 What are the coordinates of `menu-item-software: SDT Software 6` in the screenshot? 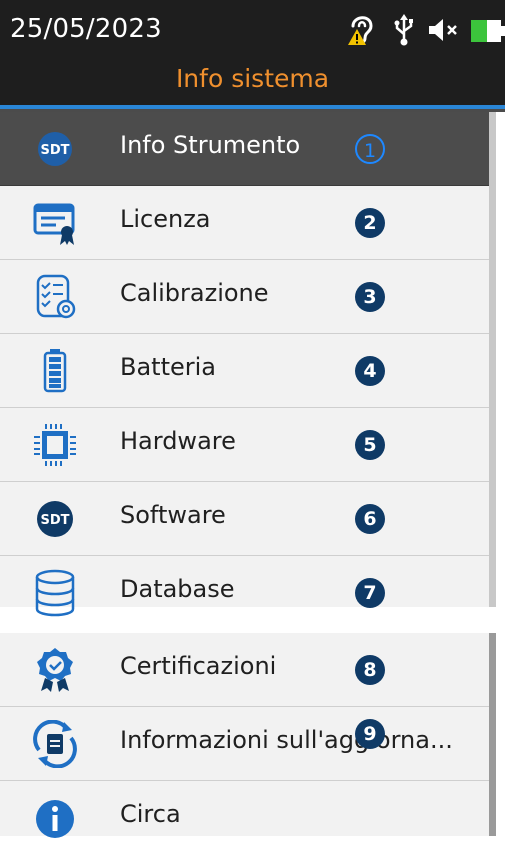 It's located at (244, 519).